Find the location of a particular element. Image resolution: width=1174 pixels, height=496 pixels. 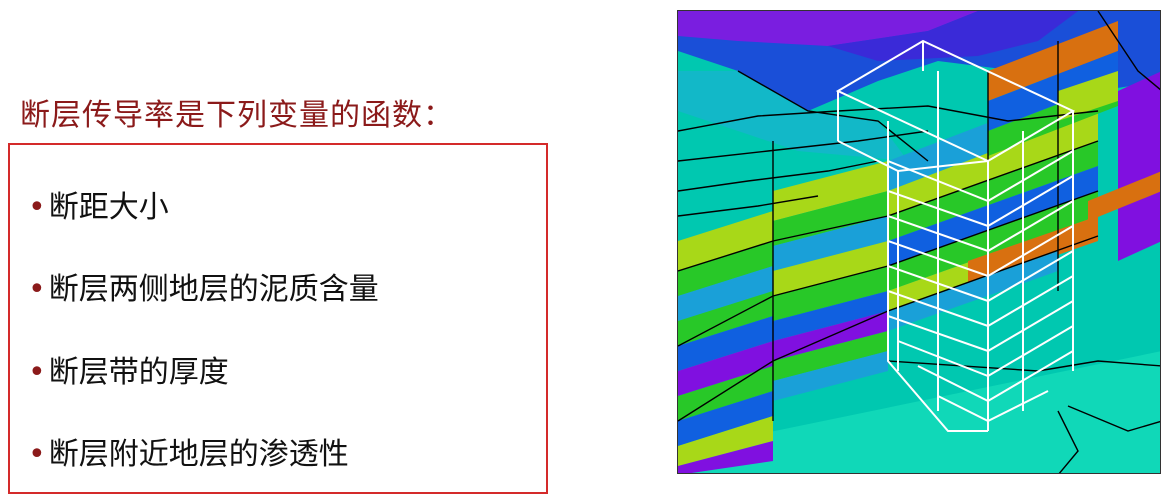

list-item-permeability: • 断层附近地层的渗透性 is located at coordinates (188, 455).